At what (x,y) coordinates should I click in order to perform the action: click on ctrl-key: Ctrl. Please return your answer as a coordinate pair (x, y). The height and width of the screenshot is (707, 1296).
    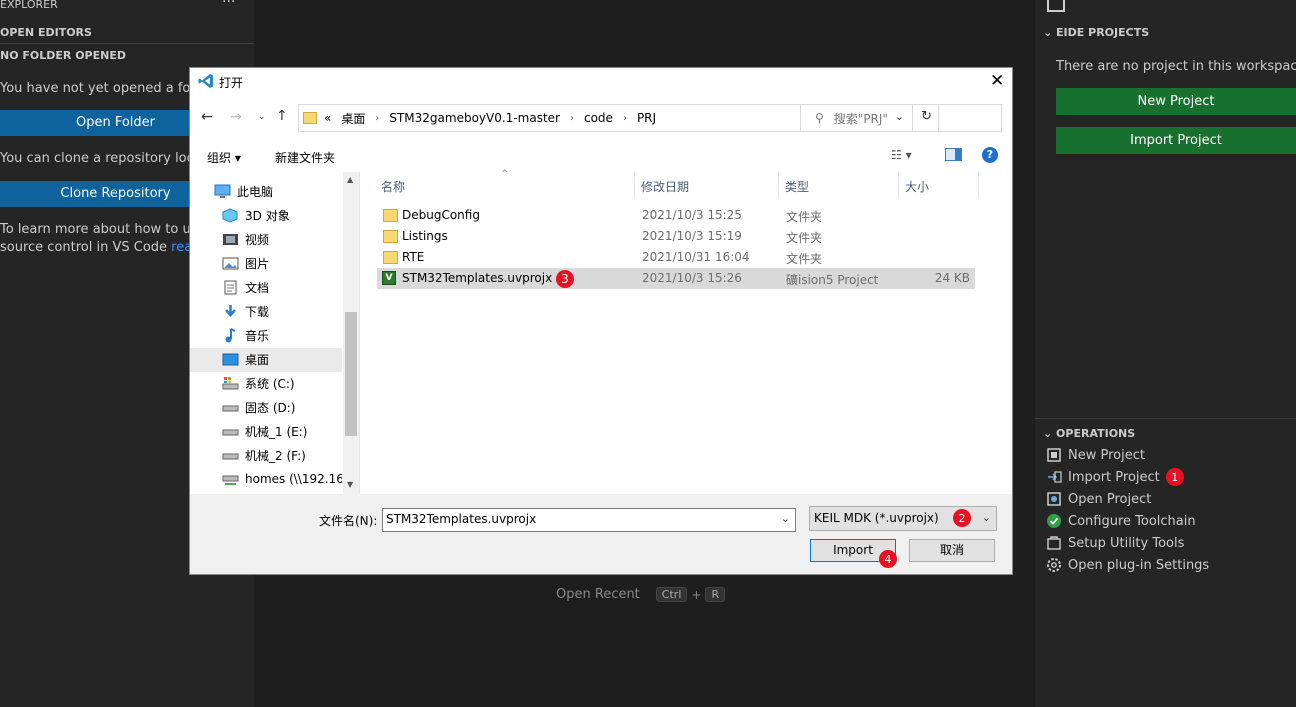
    Looking at the image, I should click on (671, 594).